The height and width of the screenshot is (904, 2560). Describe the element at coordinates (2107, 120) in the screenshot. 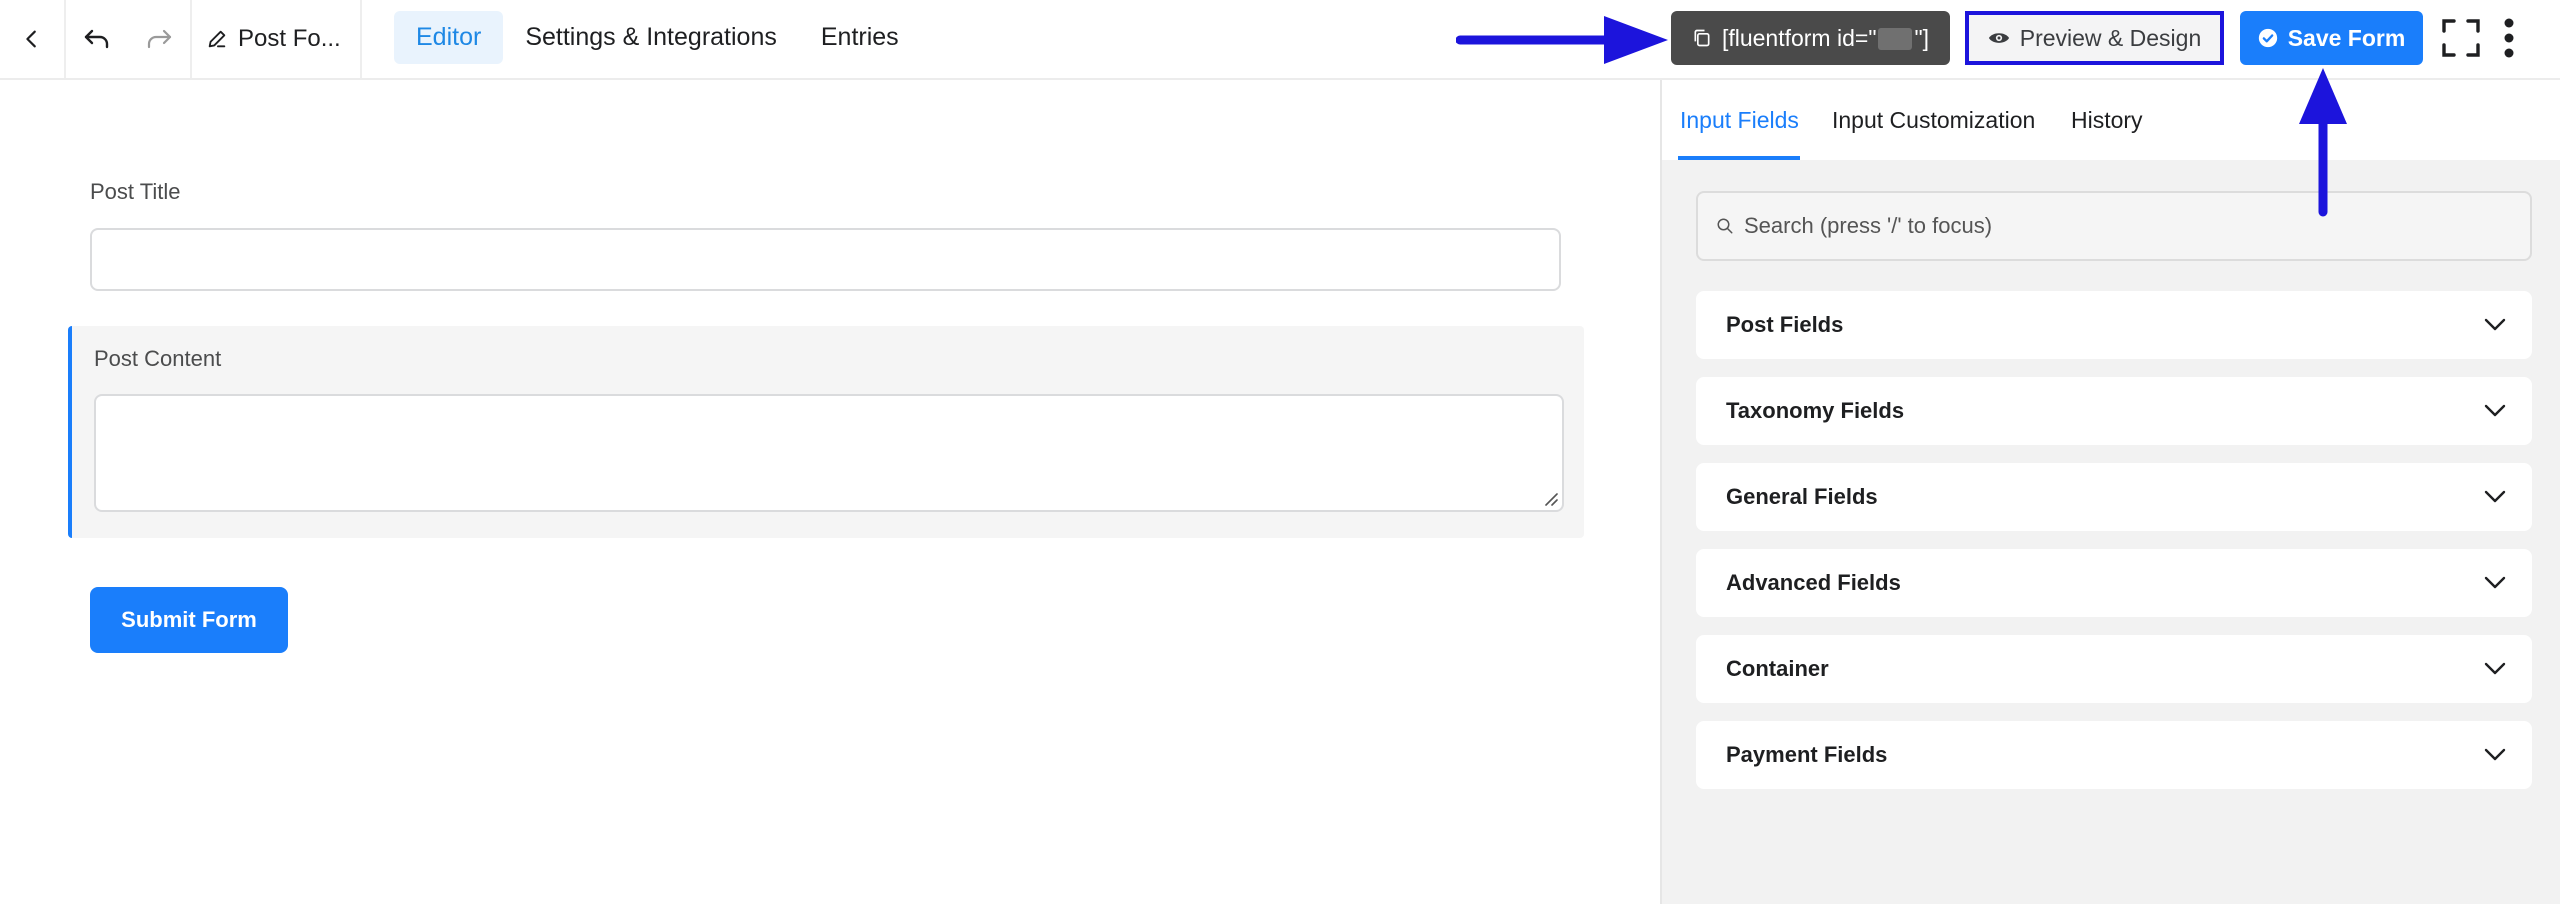

I see `tab-history: History` at that location.